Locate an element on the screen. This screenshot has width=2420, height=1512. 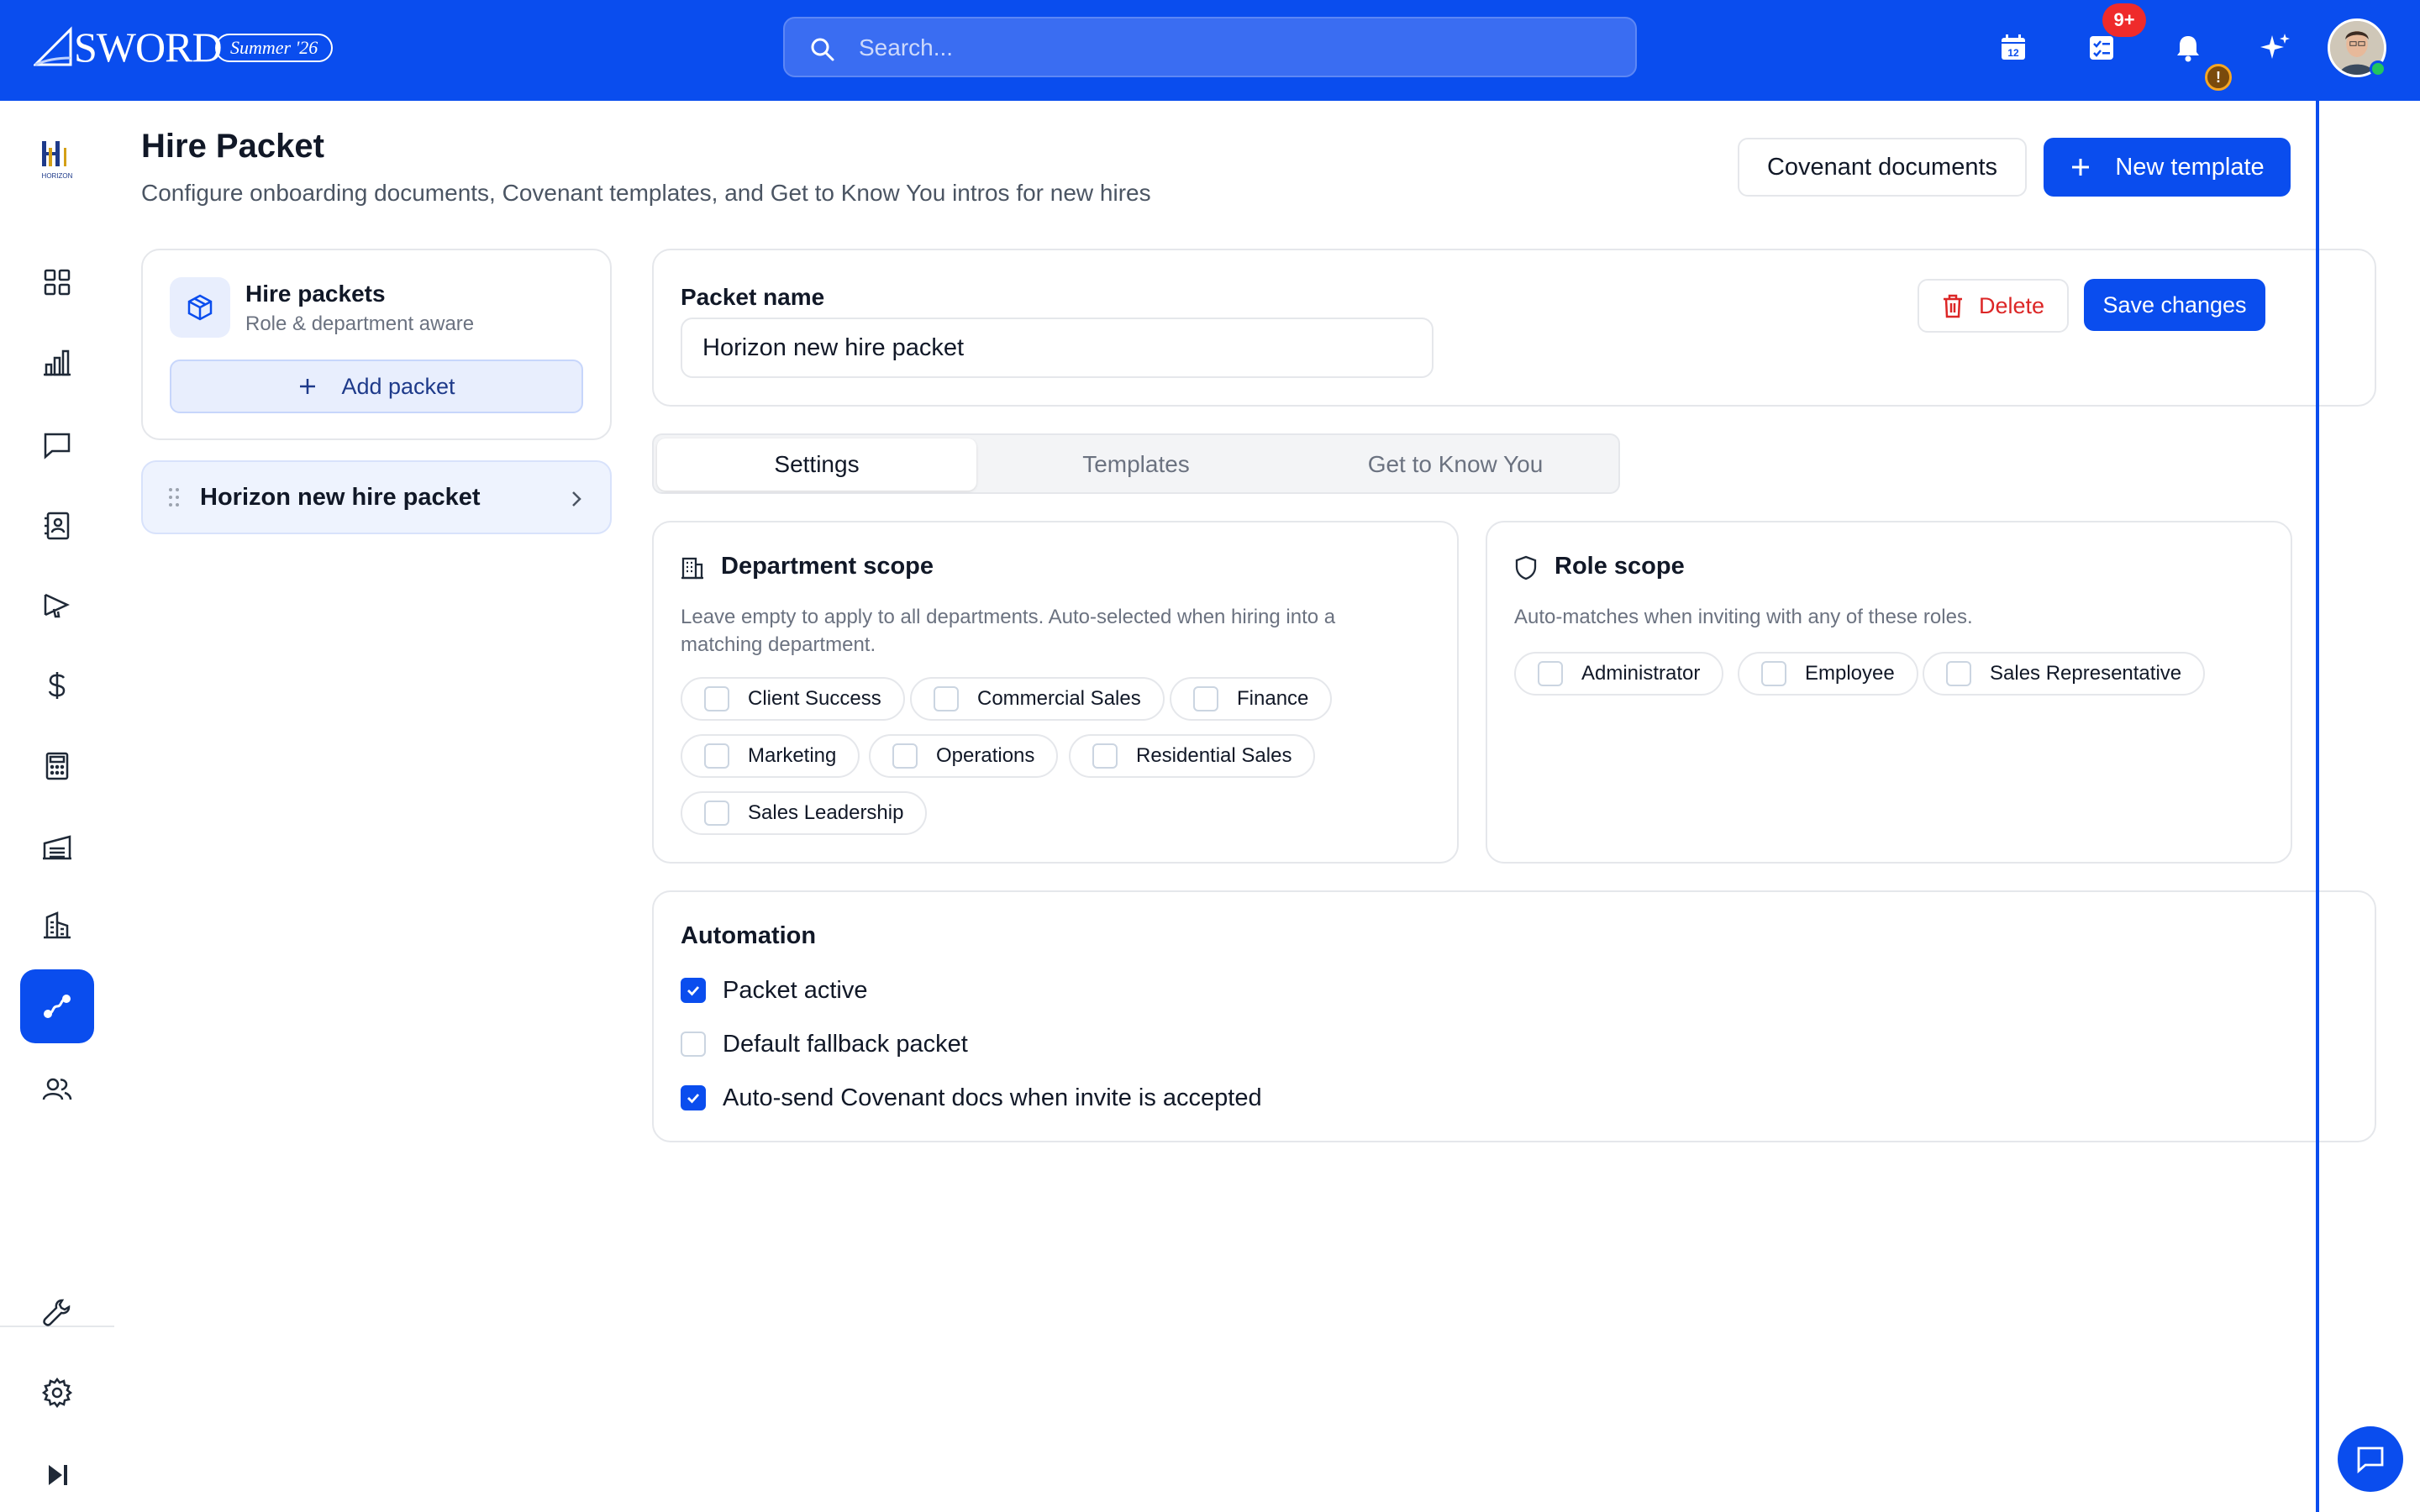
packet-active-label: Packet active is located at coordinates (795, 990).